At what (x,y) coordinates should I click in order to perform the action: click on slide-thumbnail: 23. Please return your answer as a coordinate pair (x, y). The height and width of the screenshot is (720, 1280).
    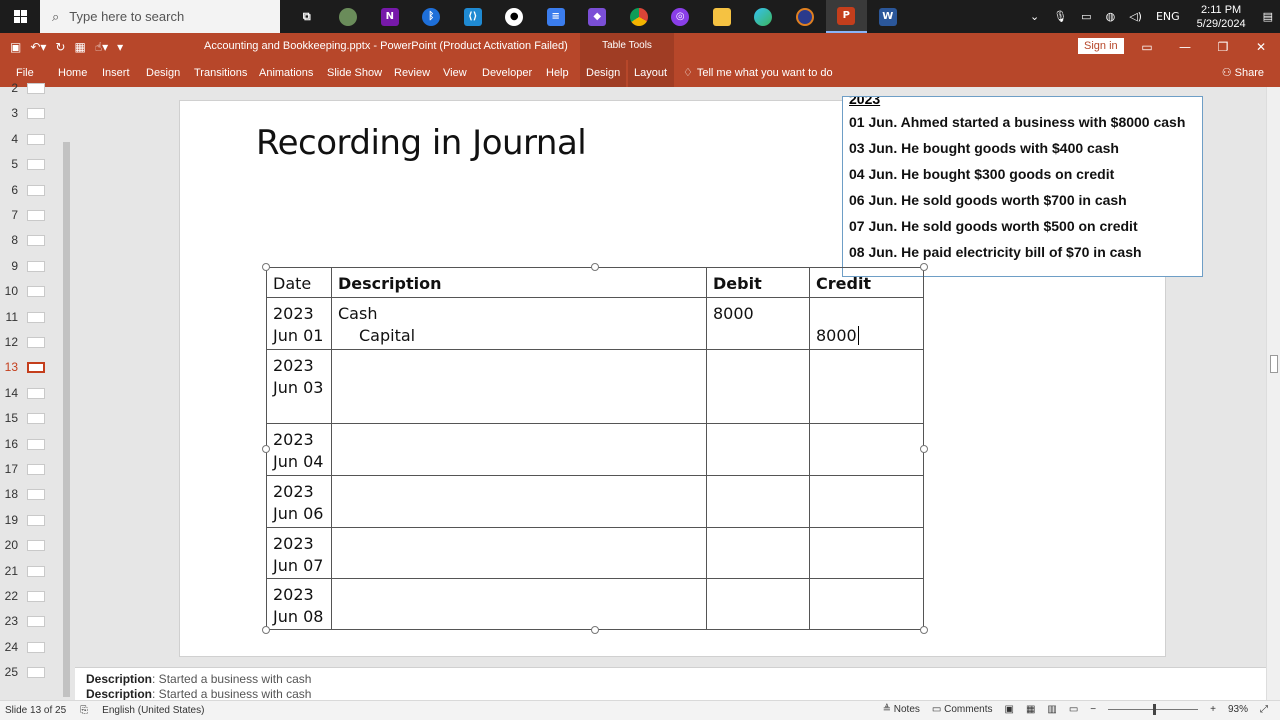
    Looking at the image, I should click on (30, 622).